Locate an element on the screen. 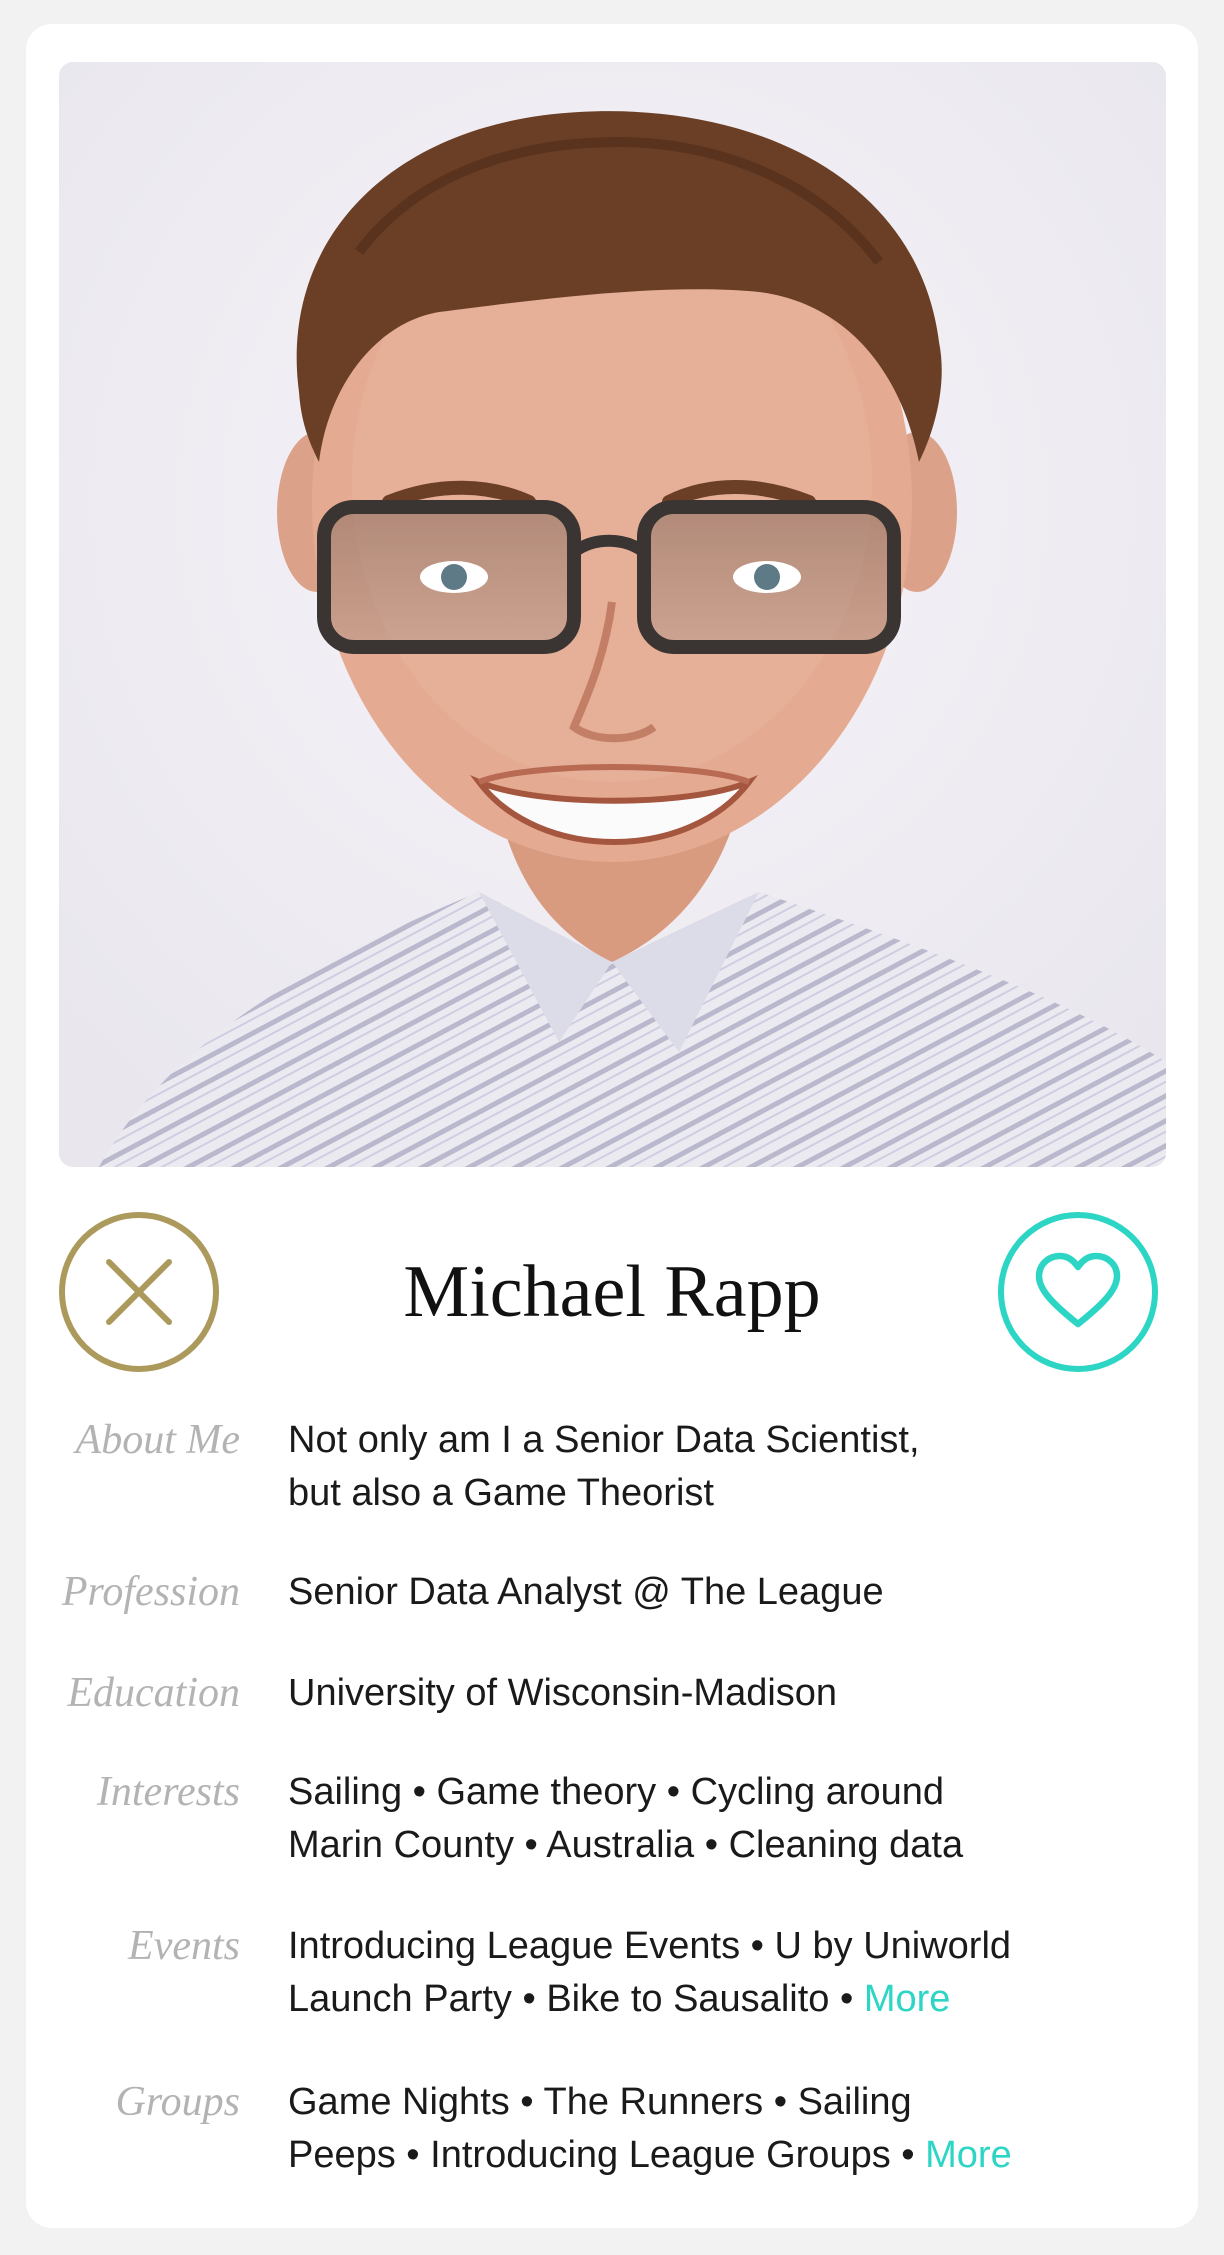  profile-name: Michael Rapp is located at coordinates (612, 1292).